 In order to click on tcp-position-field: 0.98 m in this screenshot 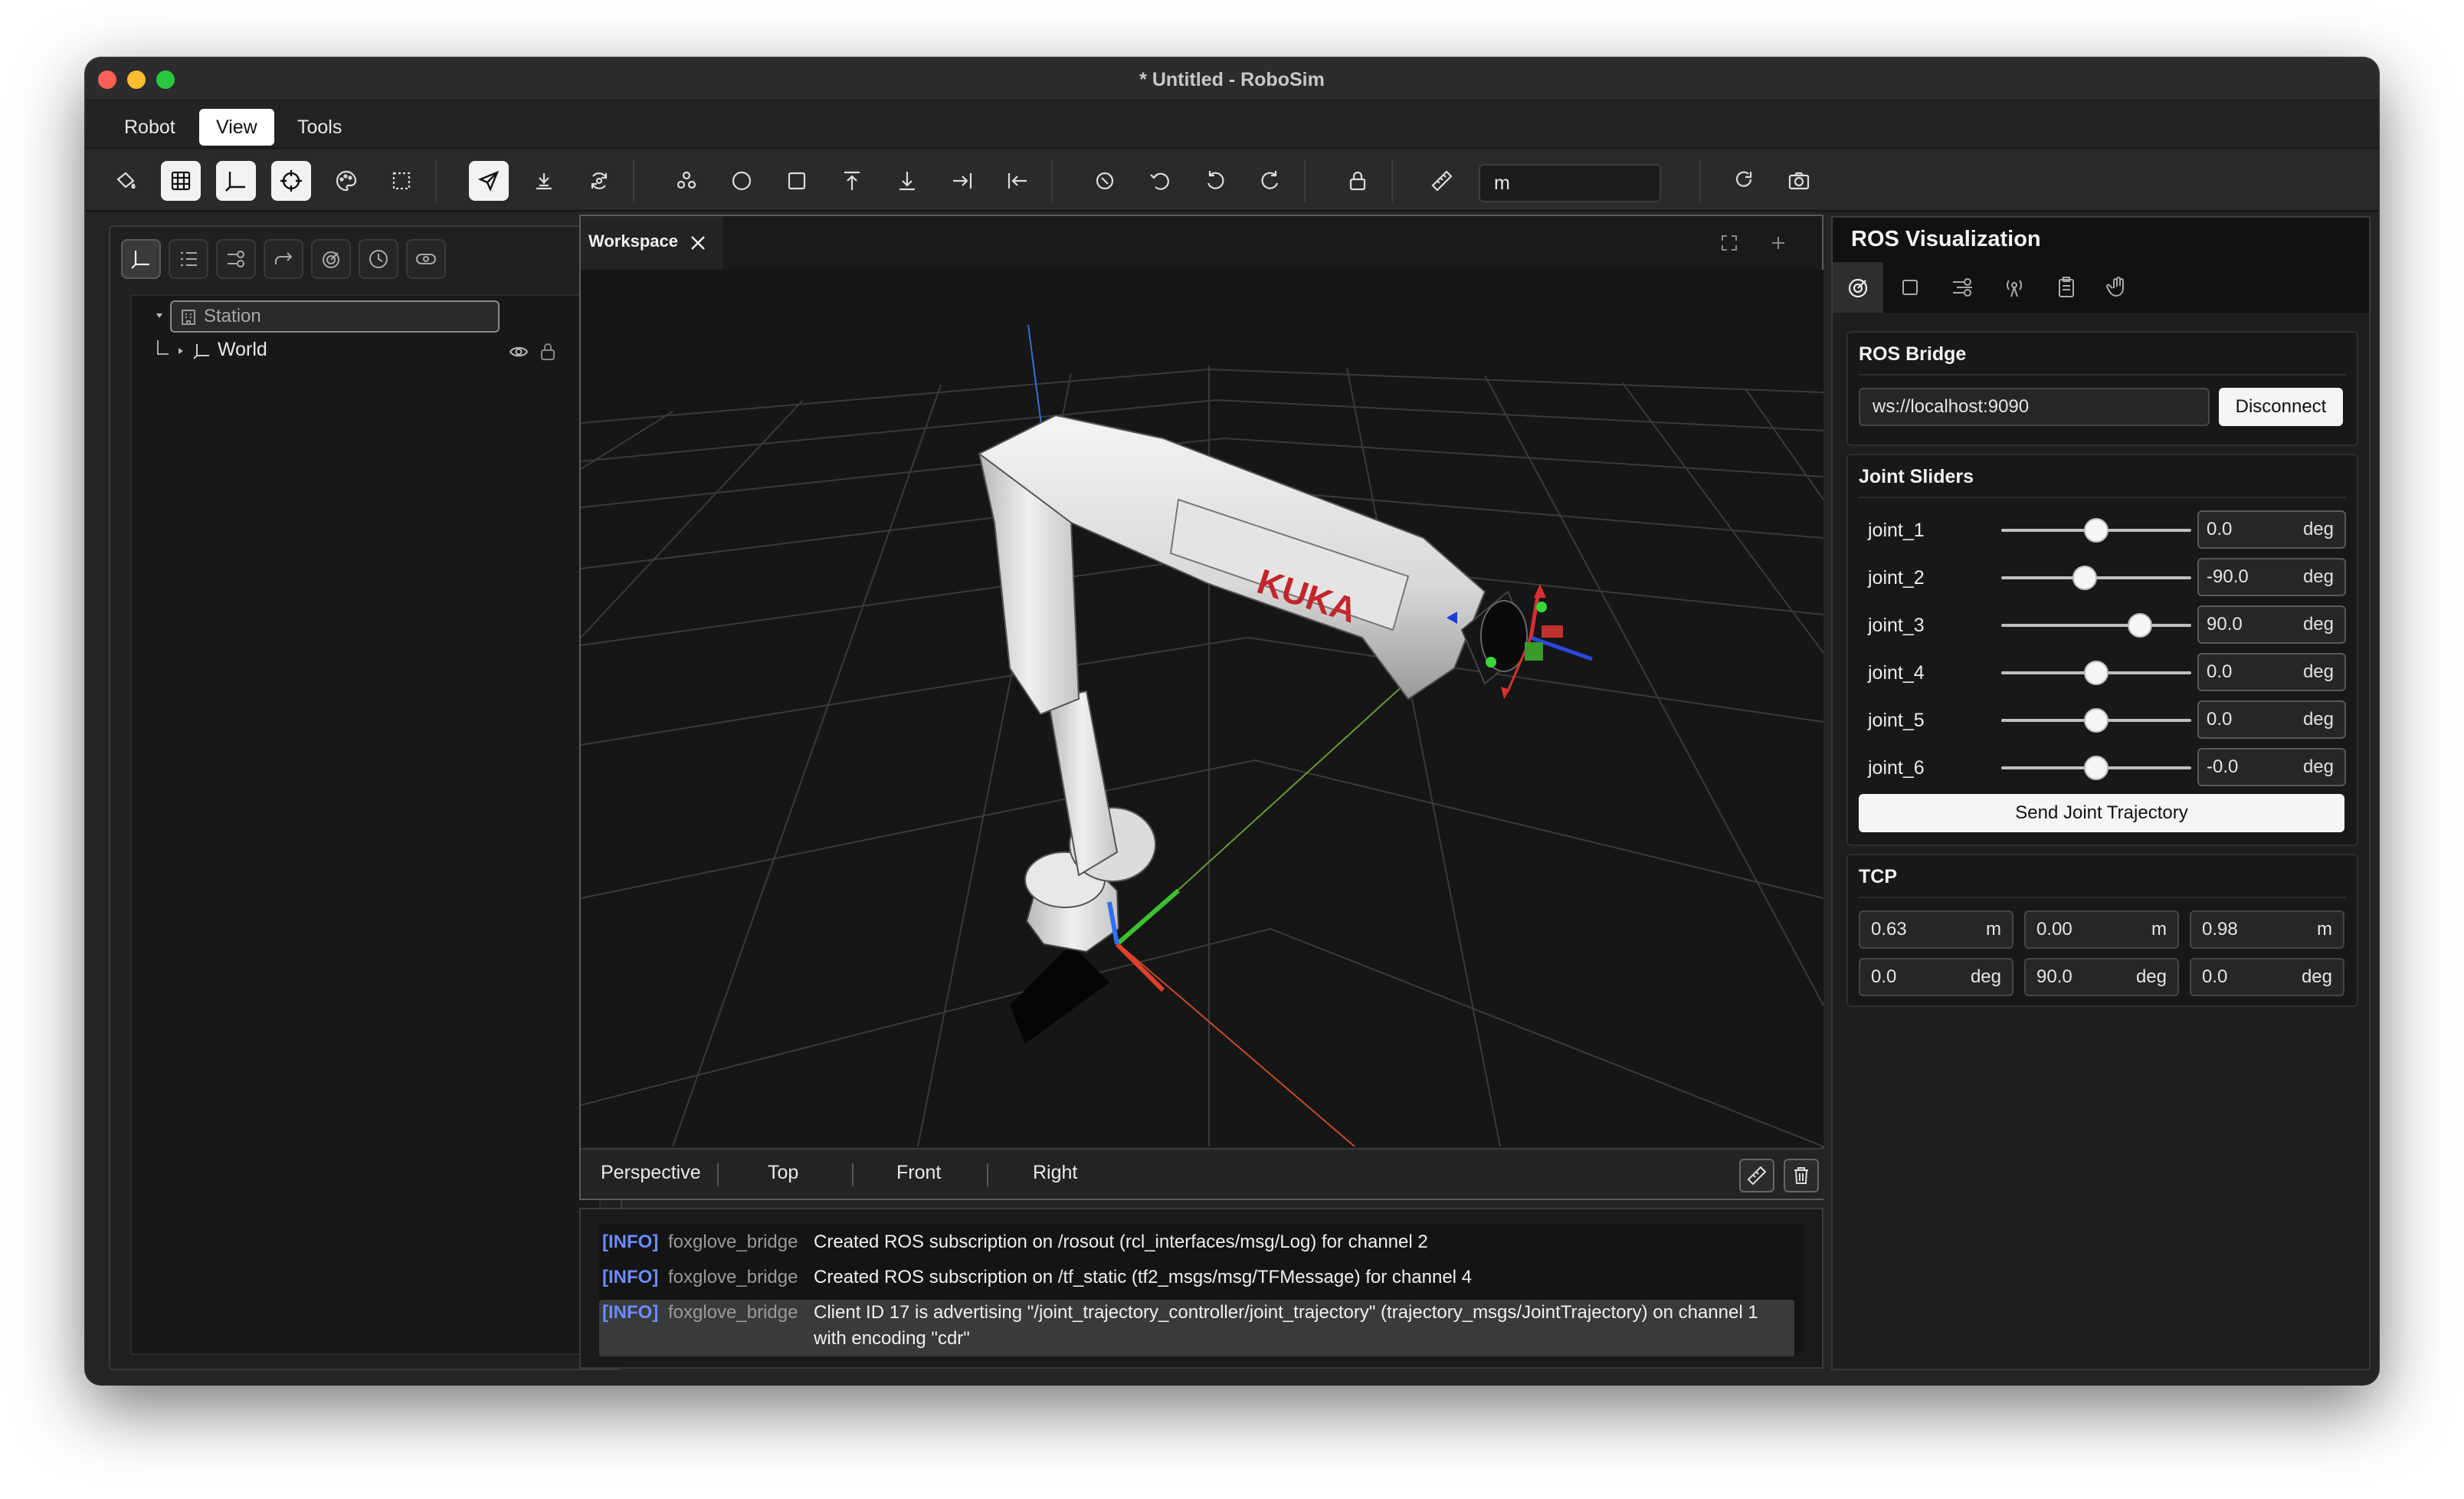, I will do `click(2267, 930)`.